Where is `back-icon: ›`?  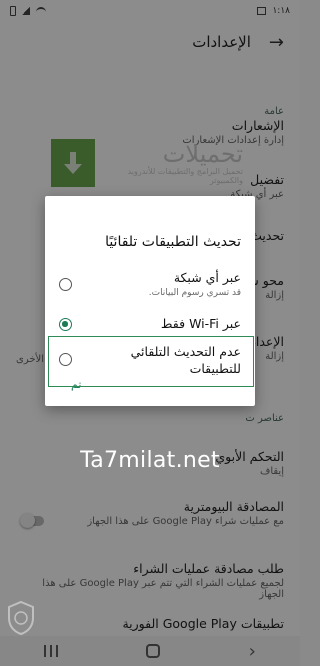
back-icon: › is located at coordinates (252, 651).